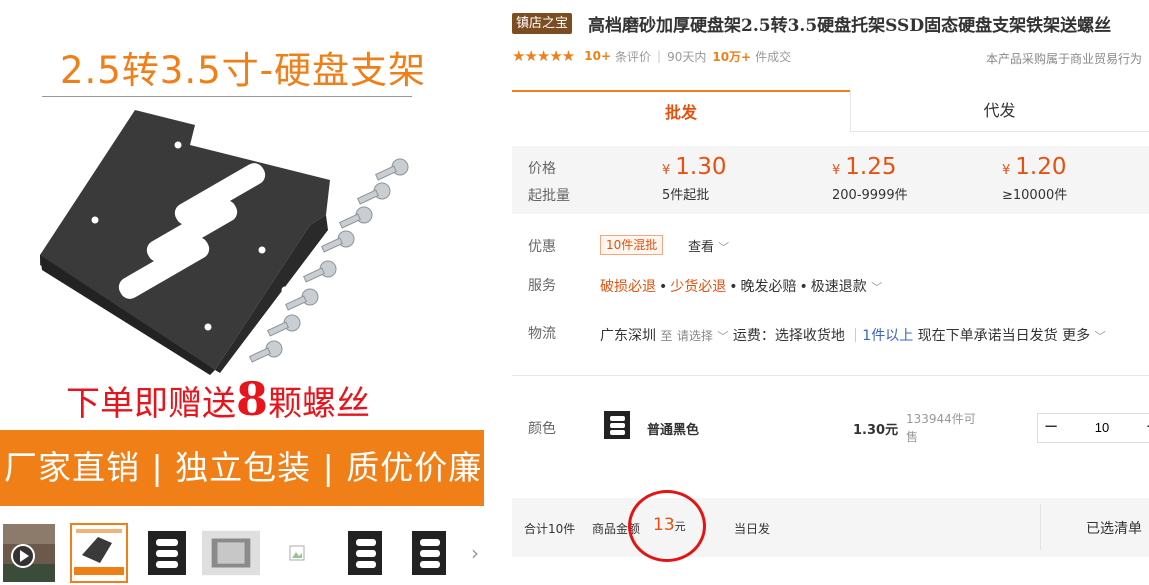  Describe the element at coordinates (475, 553) in the screenshot. I see `thumbnail-next-arrow-icon: ›` at that location.